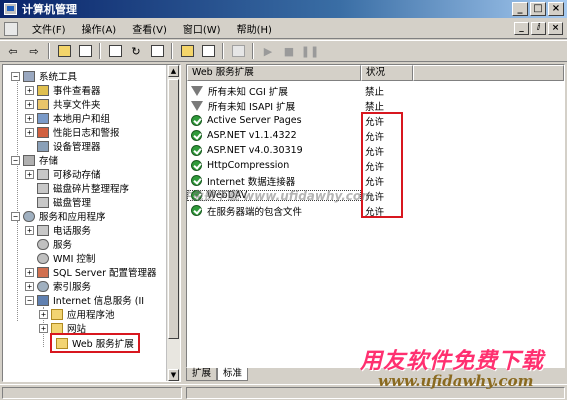  I want to click on column-header-name: Web 服务扩展, so click(274, 73).